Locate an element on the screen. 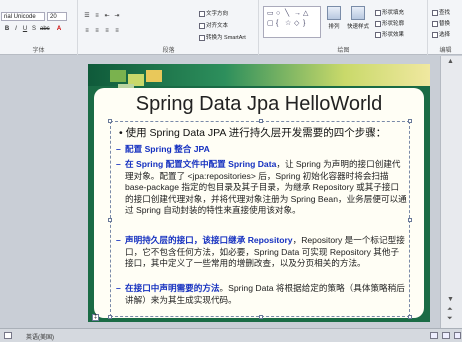 The width and height of the screenshot is (462, 342). shapes-gallery: ▭ ○ ╲ → △ ▢ { ☆ ◇ } is located at coordinates (292, 22).